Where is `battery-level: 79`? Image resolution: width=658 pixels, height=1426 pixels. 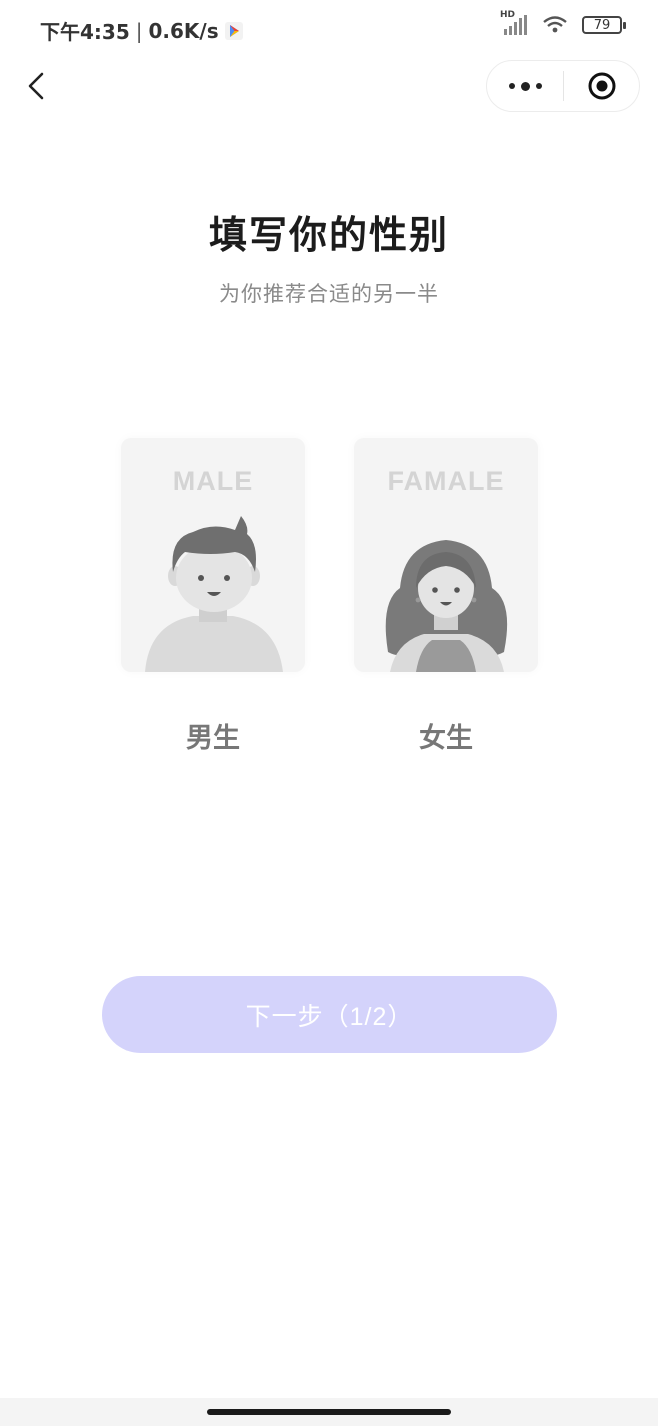
battery-level: 79 is located at coordinates (602, 25).